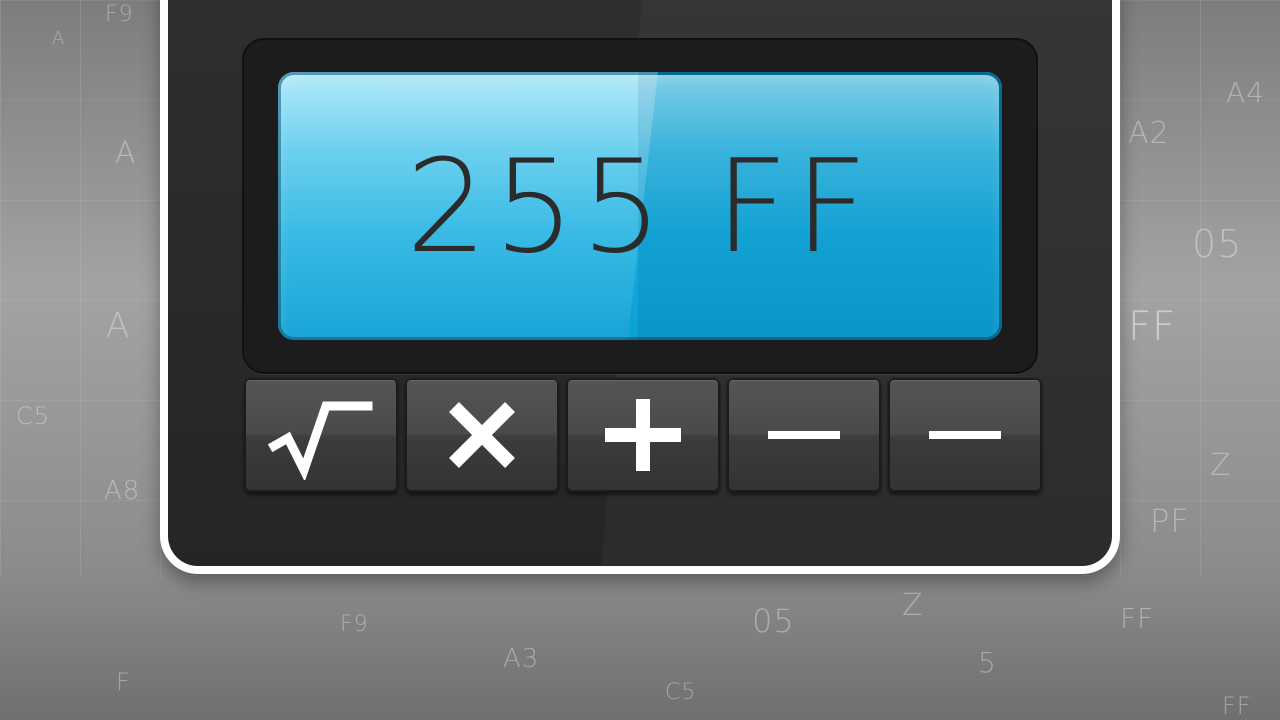 This screenshot has height=720, width=1280. I want to click on square-root-button, so click(321, 435).